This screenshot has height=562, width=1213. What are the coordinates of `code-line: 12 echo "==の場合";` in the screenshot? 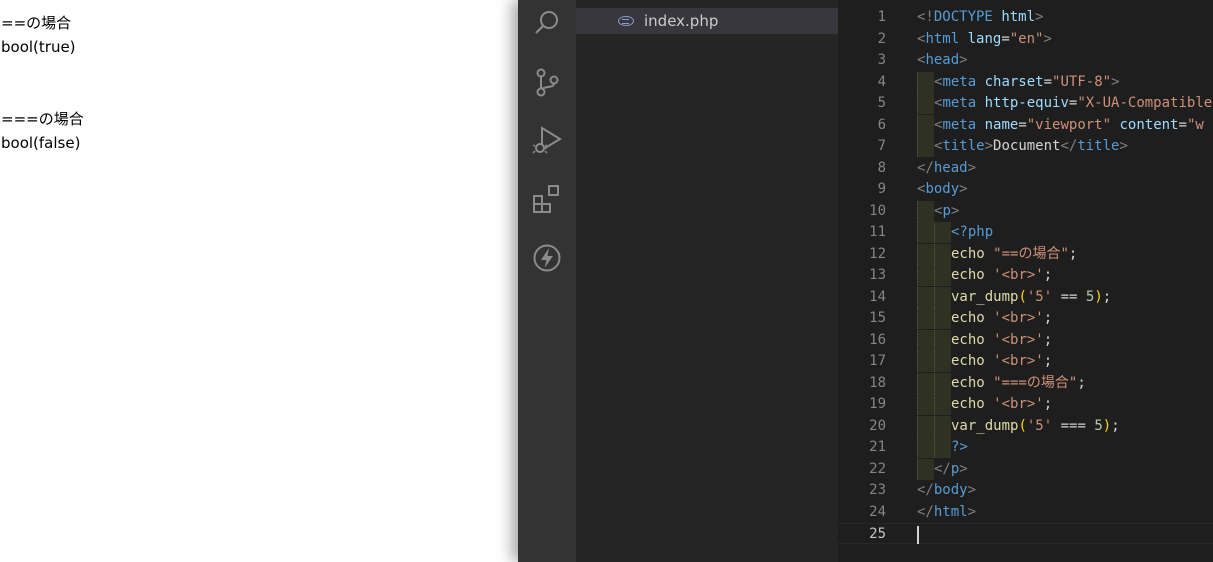 It's located at (1025, 254).